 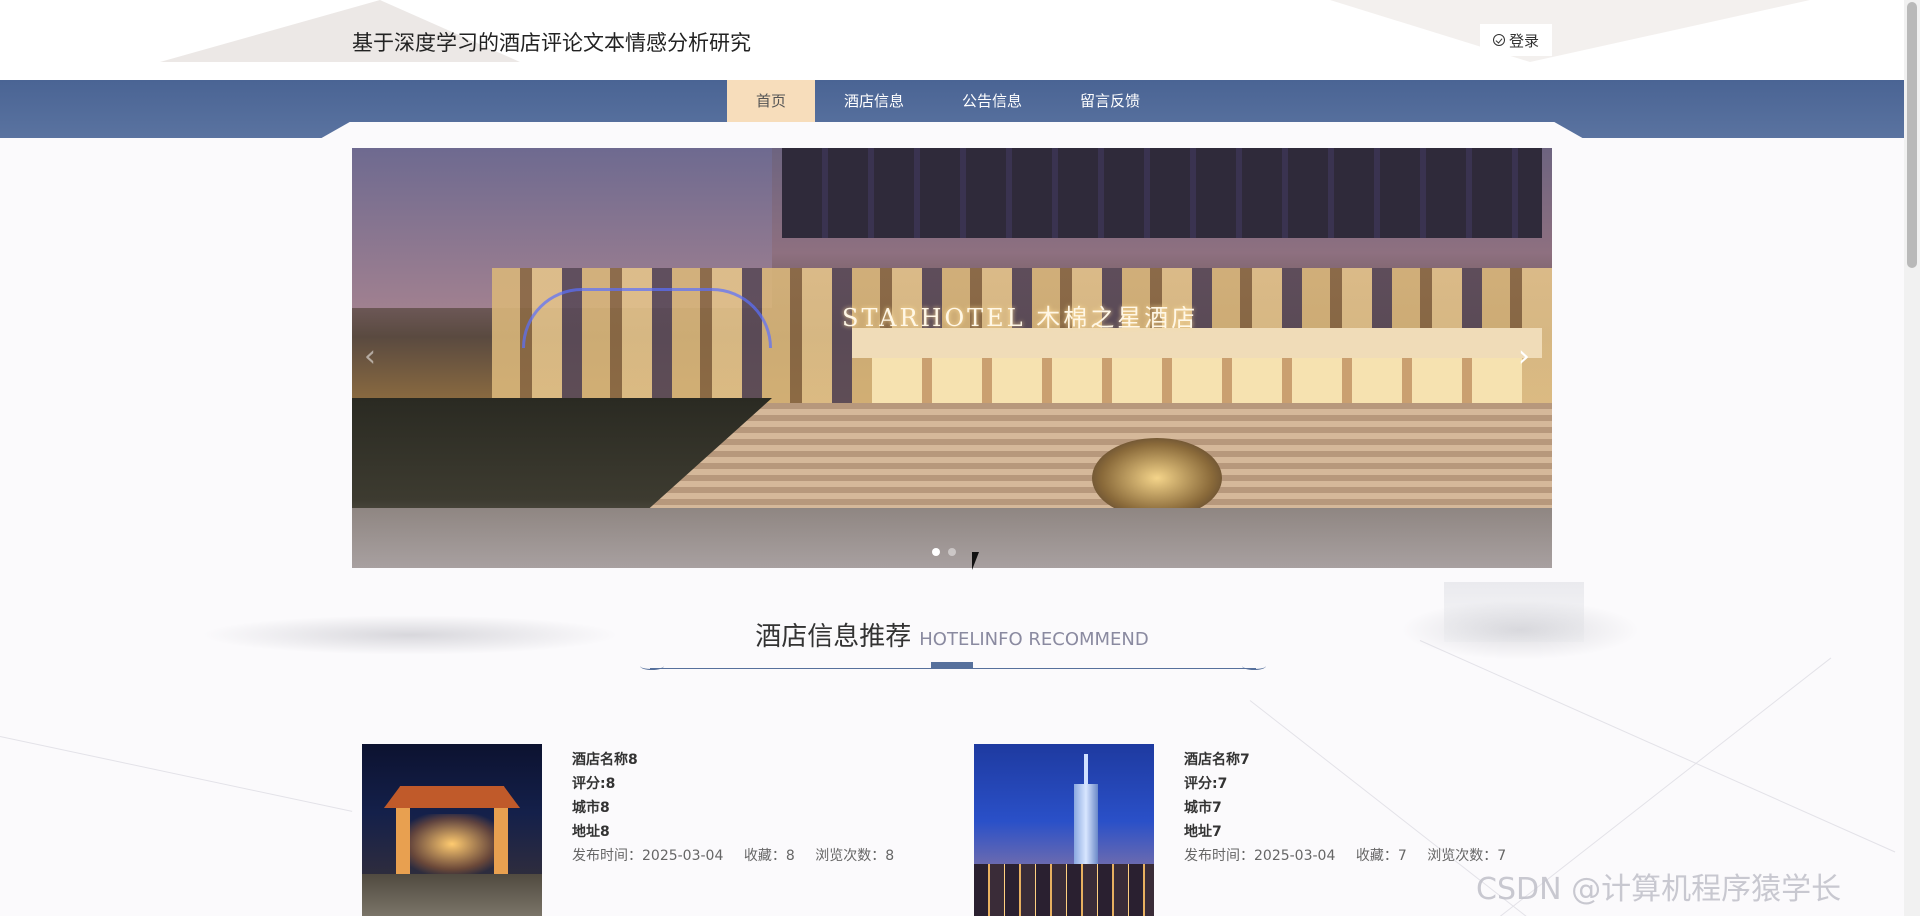 I want to click on mouse-cursor-icon, so click(x=975, y=561).